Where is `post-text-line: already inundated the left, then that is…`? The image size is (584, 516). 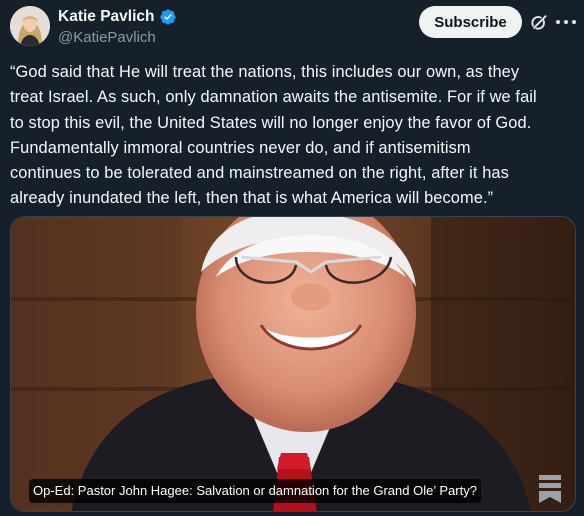 post-text-line: already inundated the left, then that is… is located at coordinates (252, 198).